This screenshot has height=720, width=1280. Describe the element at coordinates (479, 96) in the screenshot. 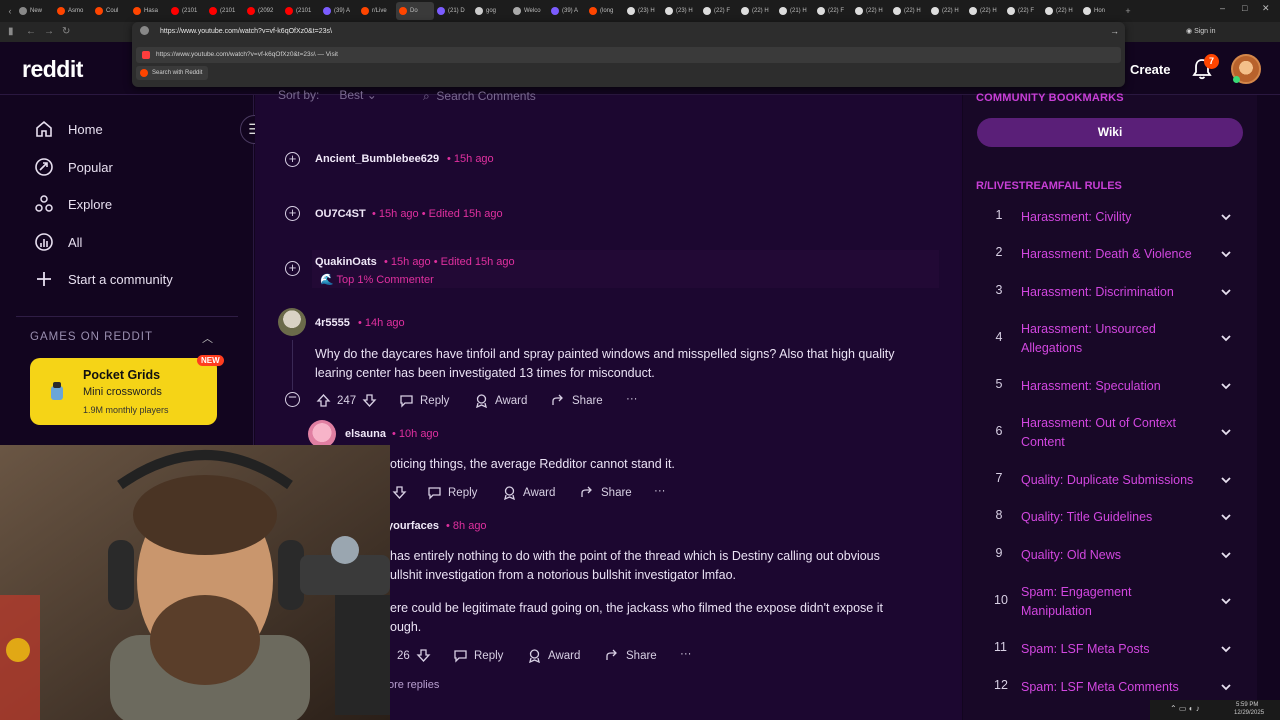

I see `search-comments-input: ⌕ Search Comments` at that location.